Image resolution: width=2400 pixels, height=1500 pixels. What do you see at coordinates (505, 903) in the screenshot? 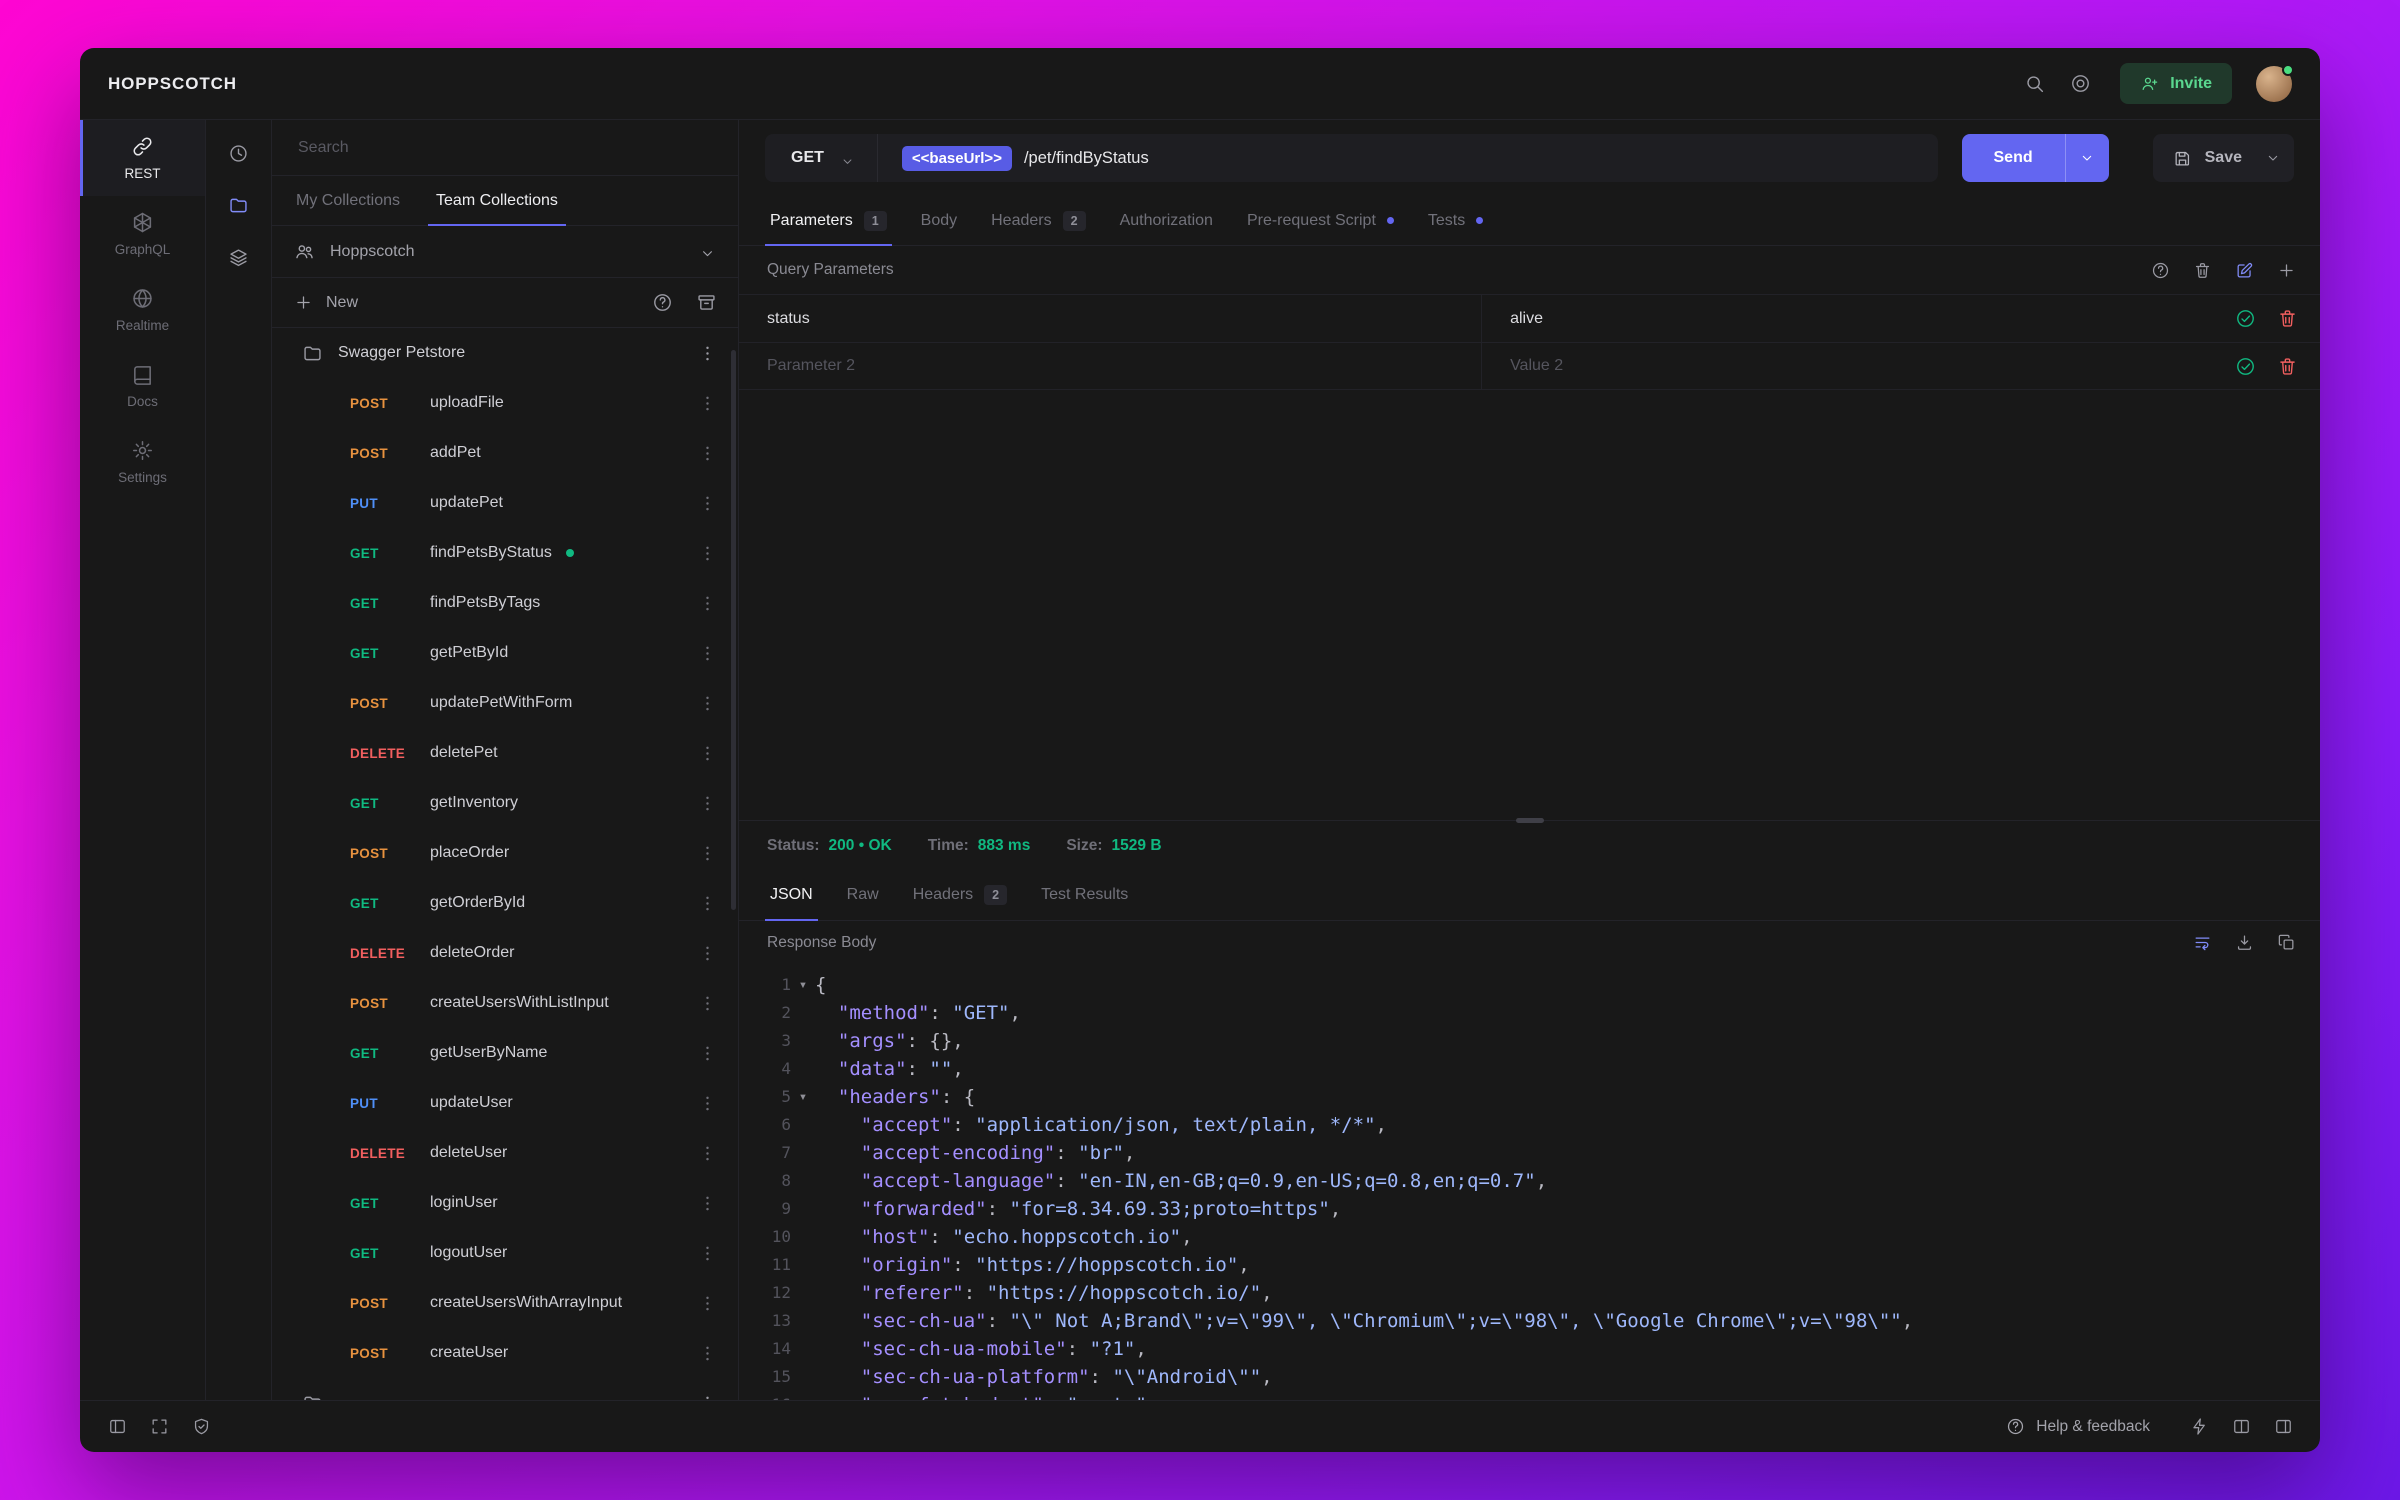
I see `request-item: GET getOrderById` at bounding box center [505, 903].